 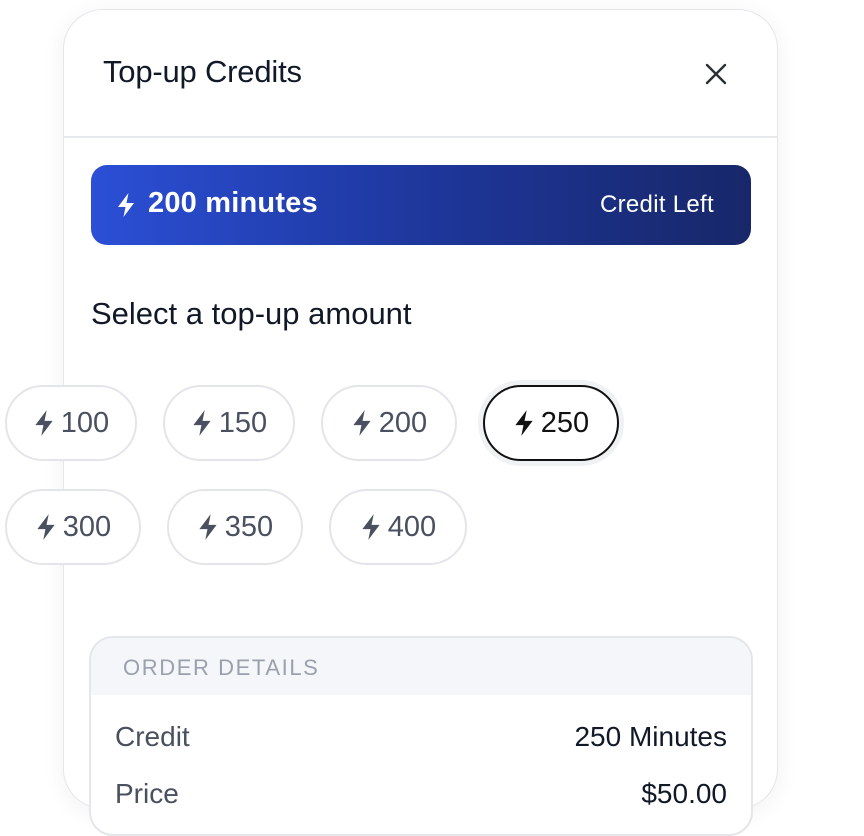 What do you see at coordinates (656, 204) in the screenshot?
I see `credit-balance-caption: Credit Left` at bounding box center [656, 204].